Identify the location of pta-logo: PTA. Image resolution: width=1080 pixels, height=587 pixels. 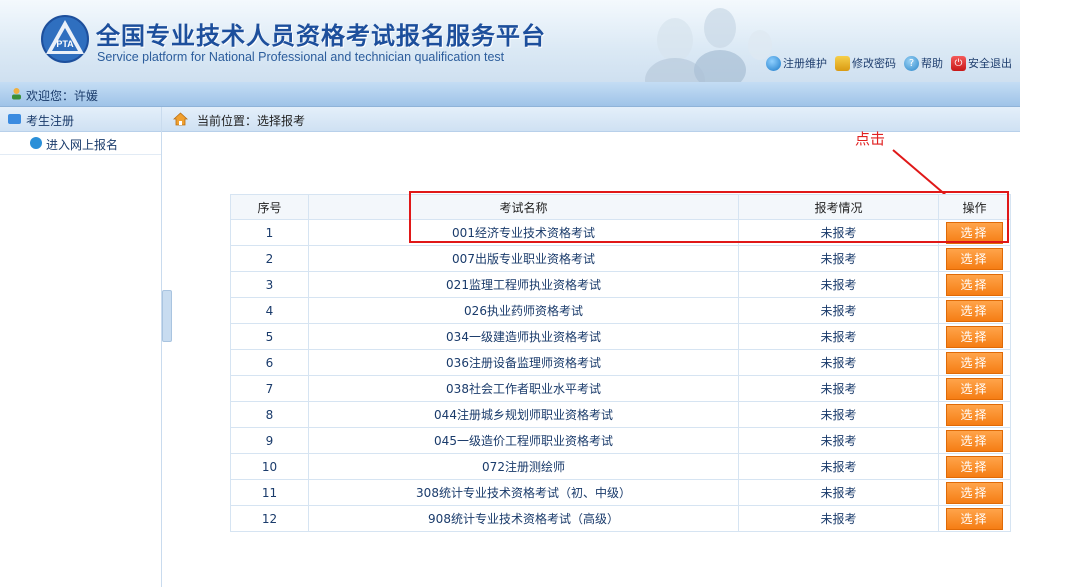
(65, 39).